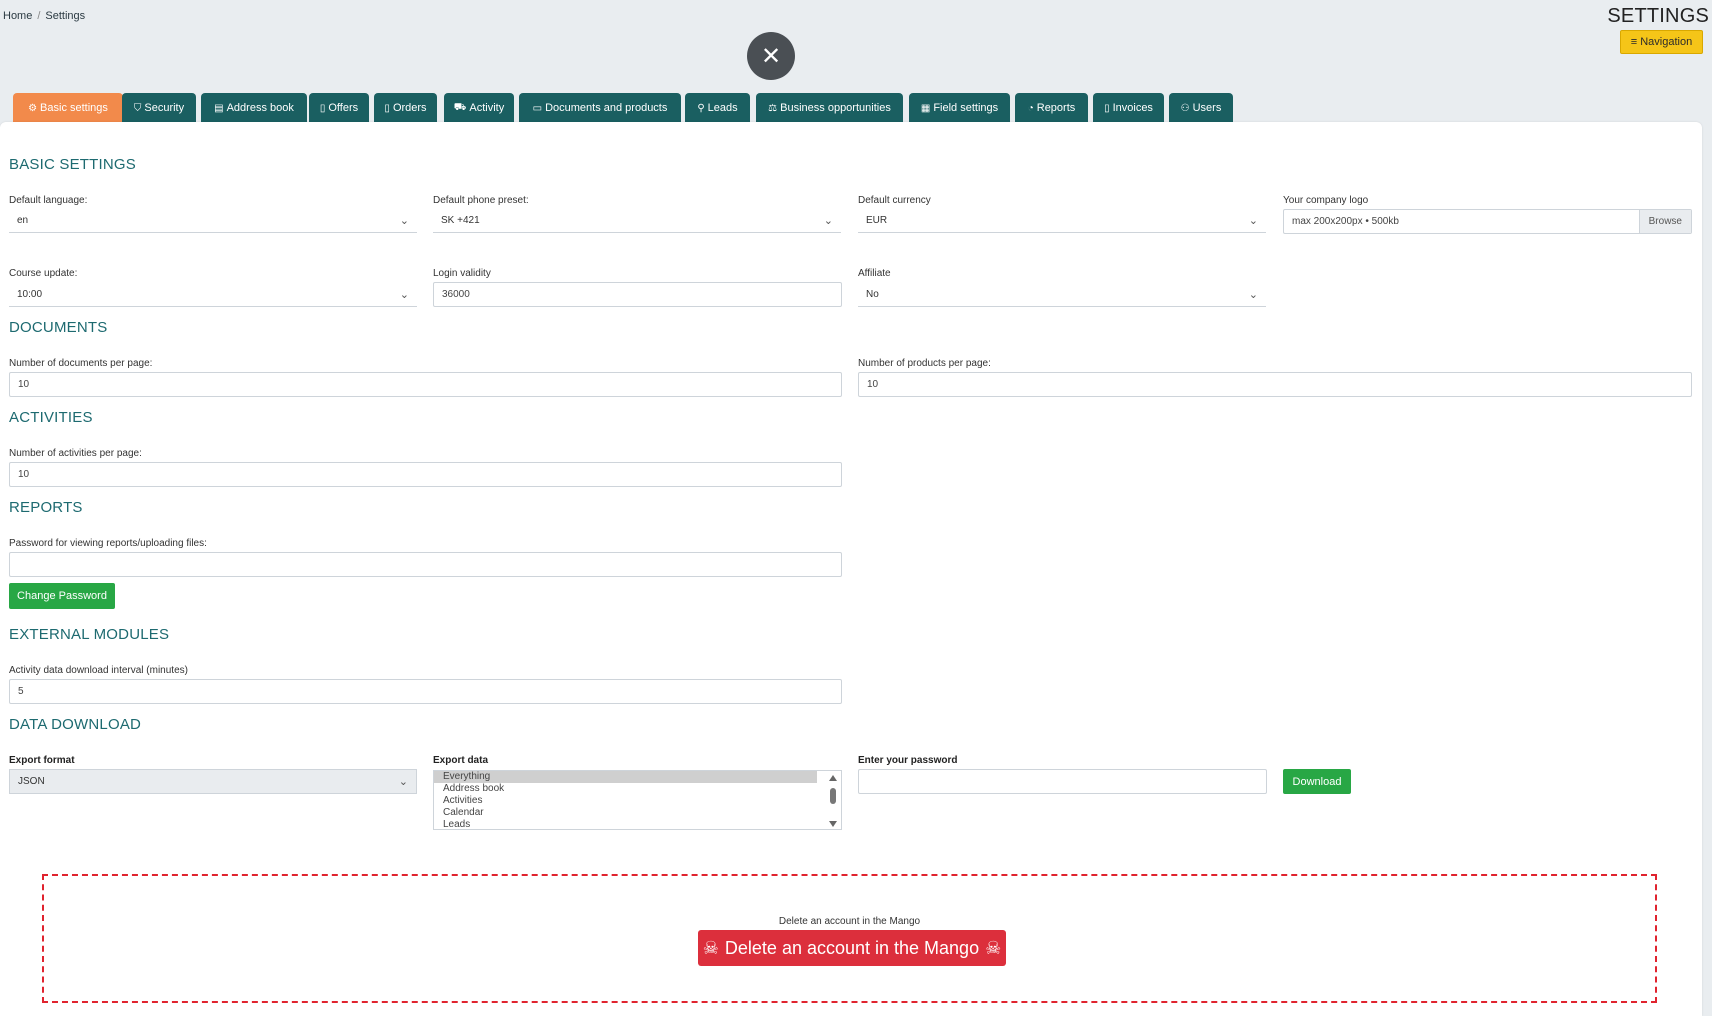  I want to click on tab-address-book: ▤ Address book, so click(254, 108).